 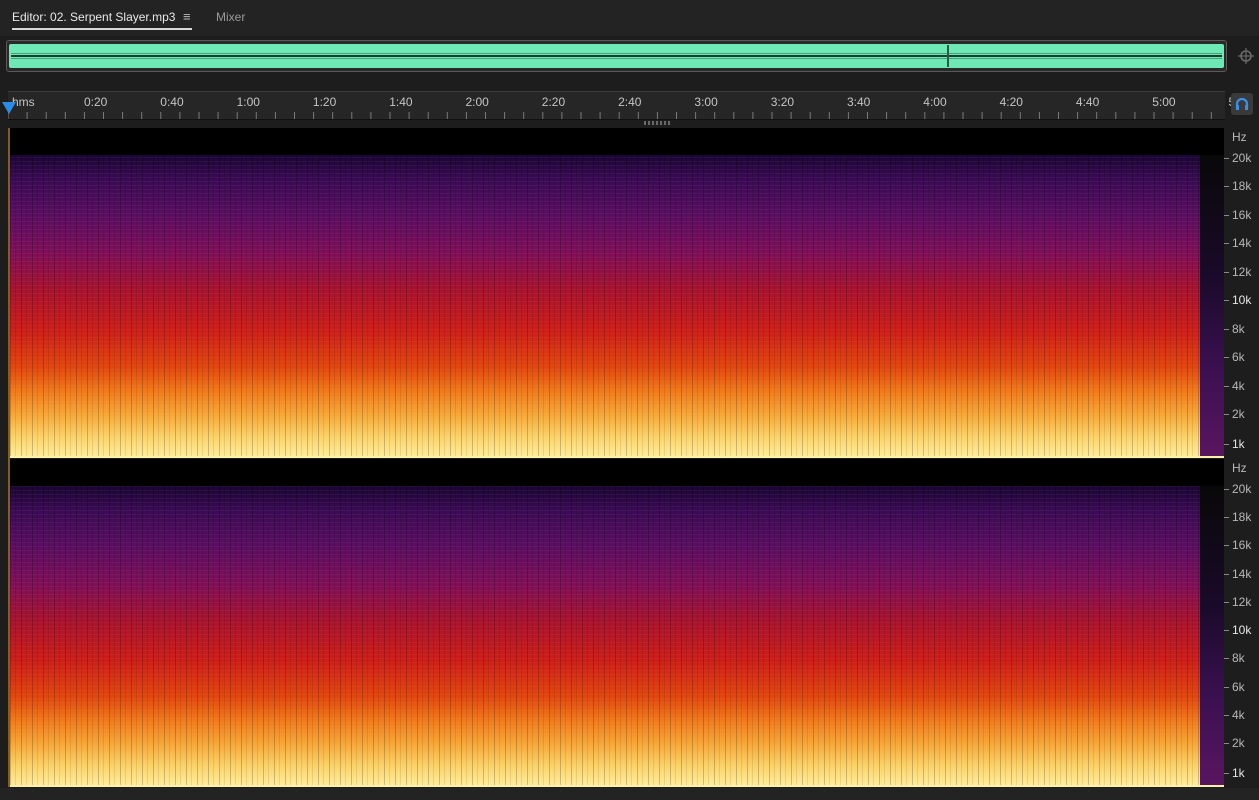 What do you see at coordinates (553, 102) in the screenshot?
I see `ruler-label: 2:20` at bounding box center [553, 102].